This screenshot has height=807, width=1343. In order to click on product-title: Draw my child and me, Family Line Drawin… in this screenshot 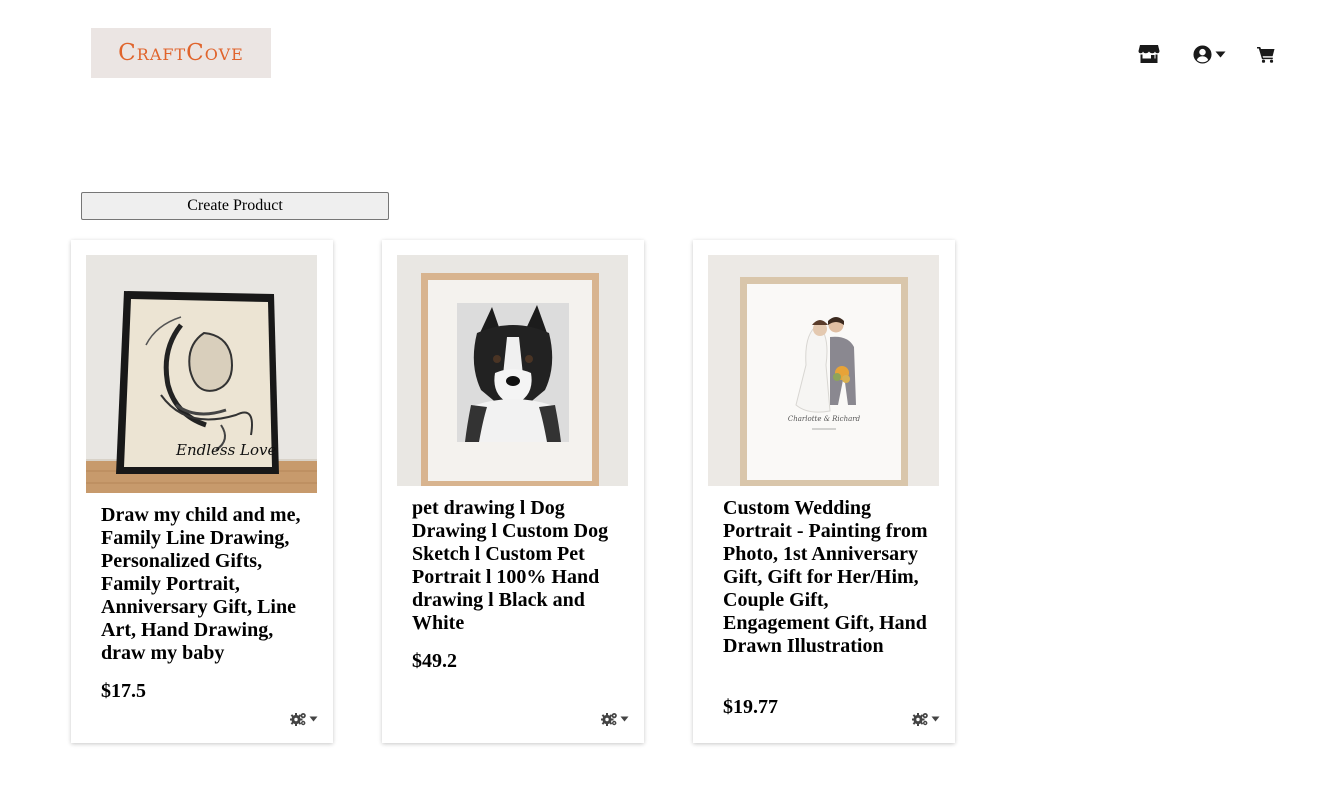, I will do `click(206, 584)`.